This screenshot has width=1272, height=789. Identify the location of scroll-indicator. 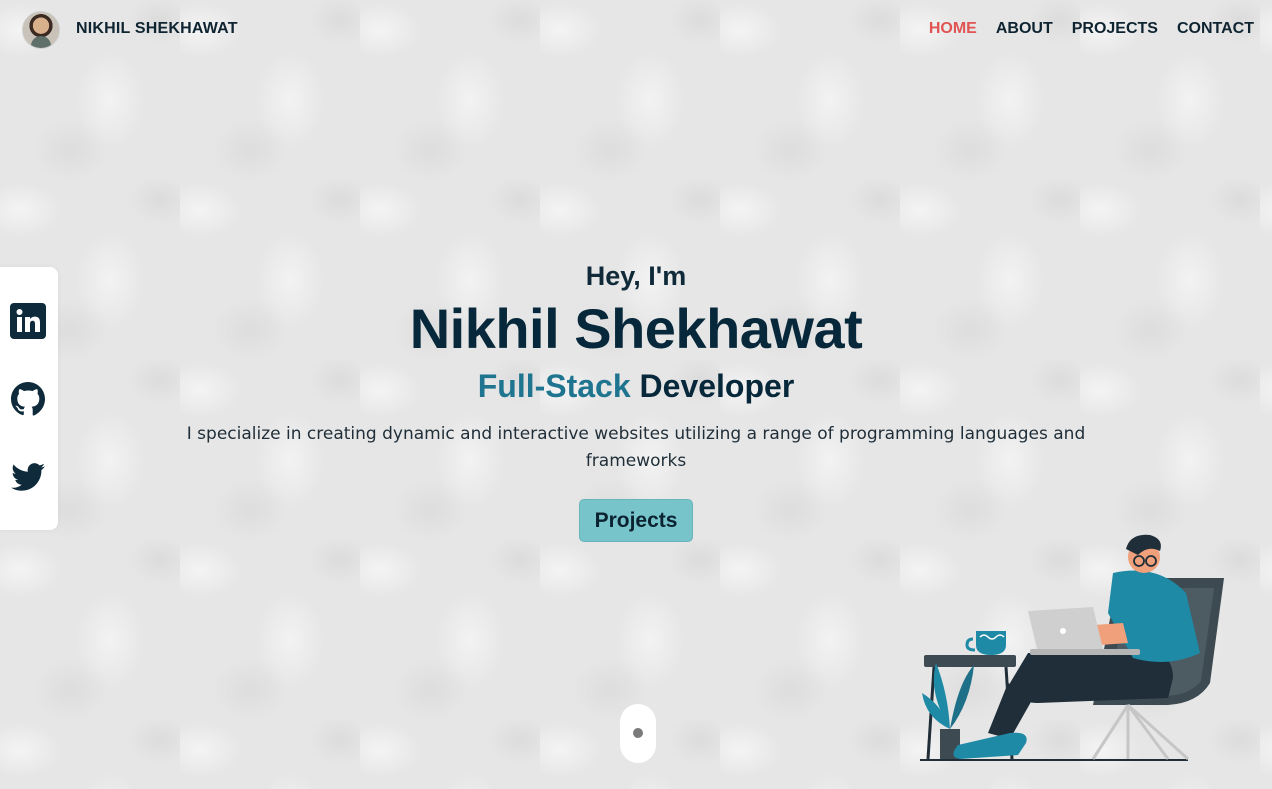
(638, 733).